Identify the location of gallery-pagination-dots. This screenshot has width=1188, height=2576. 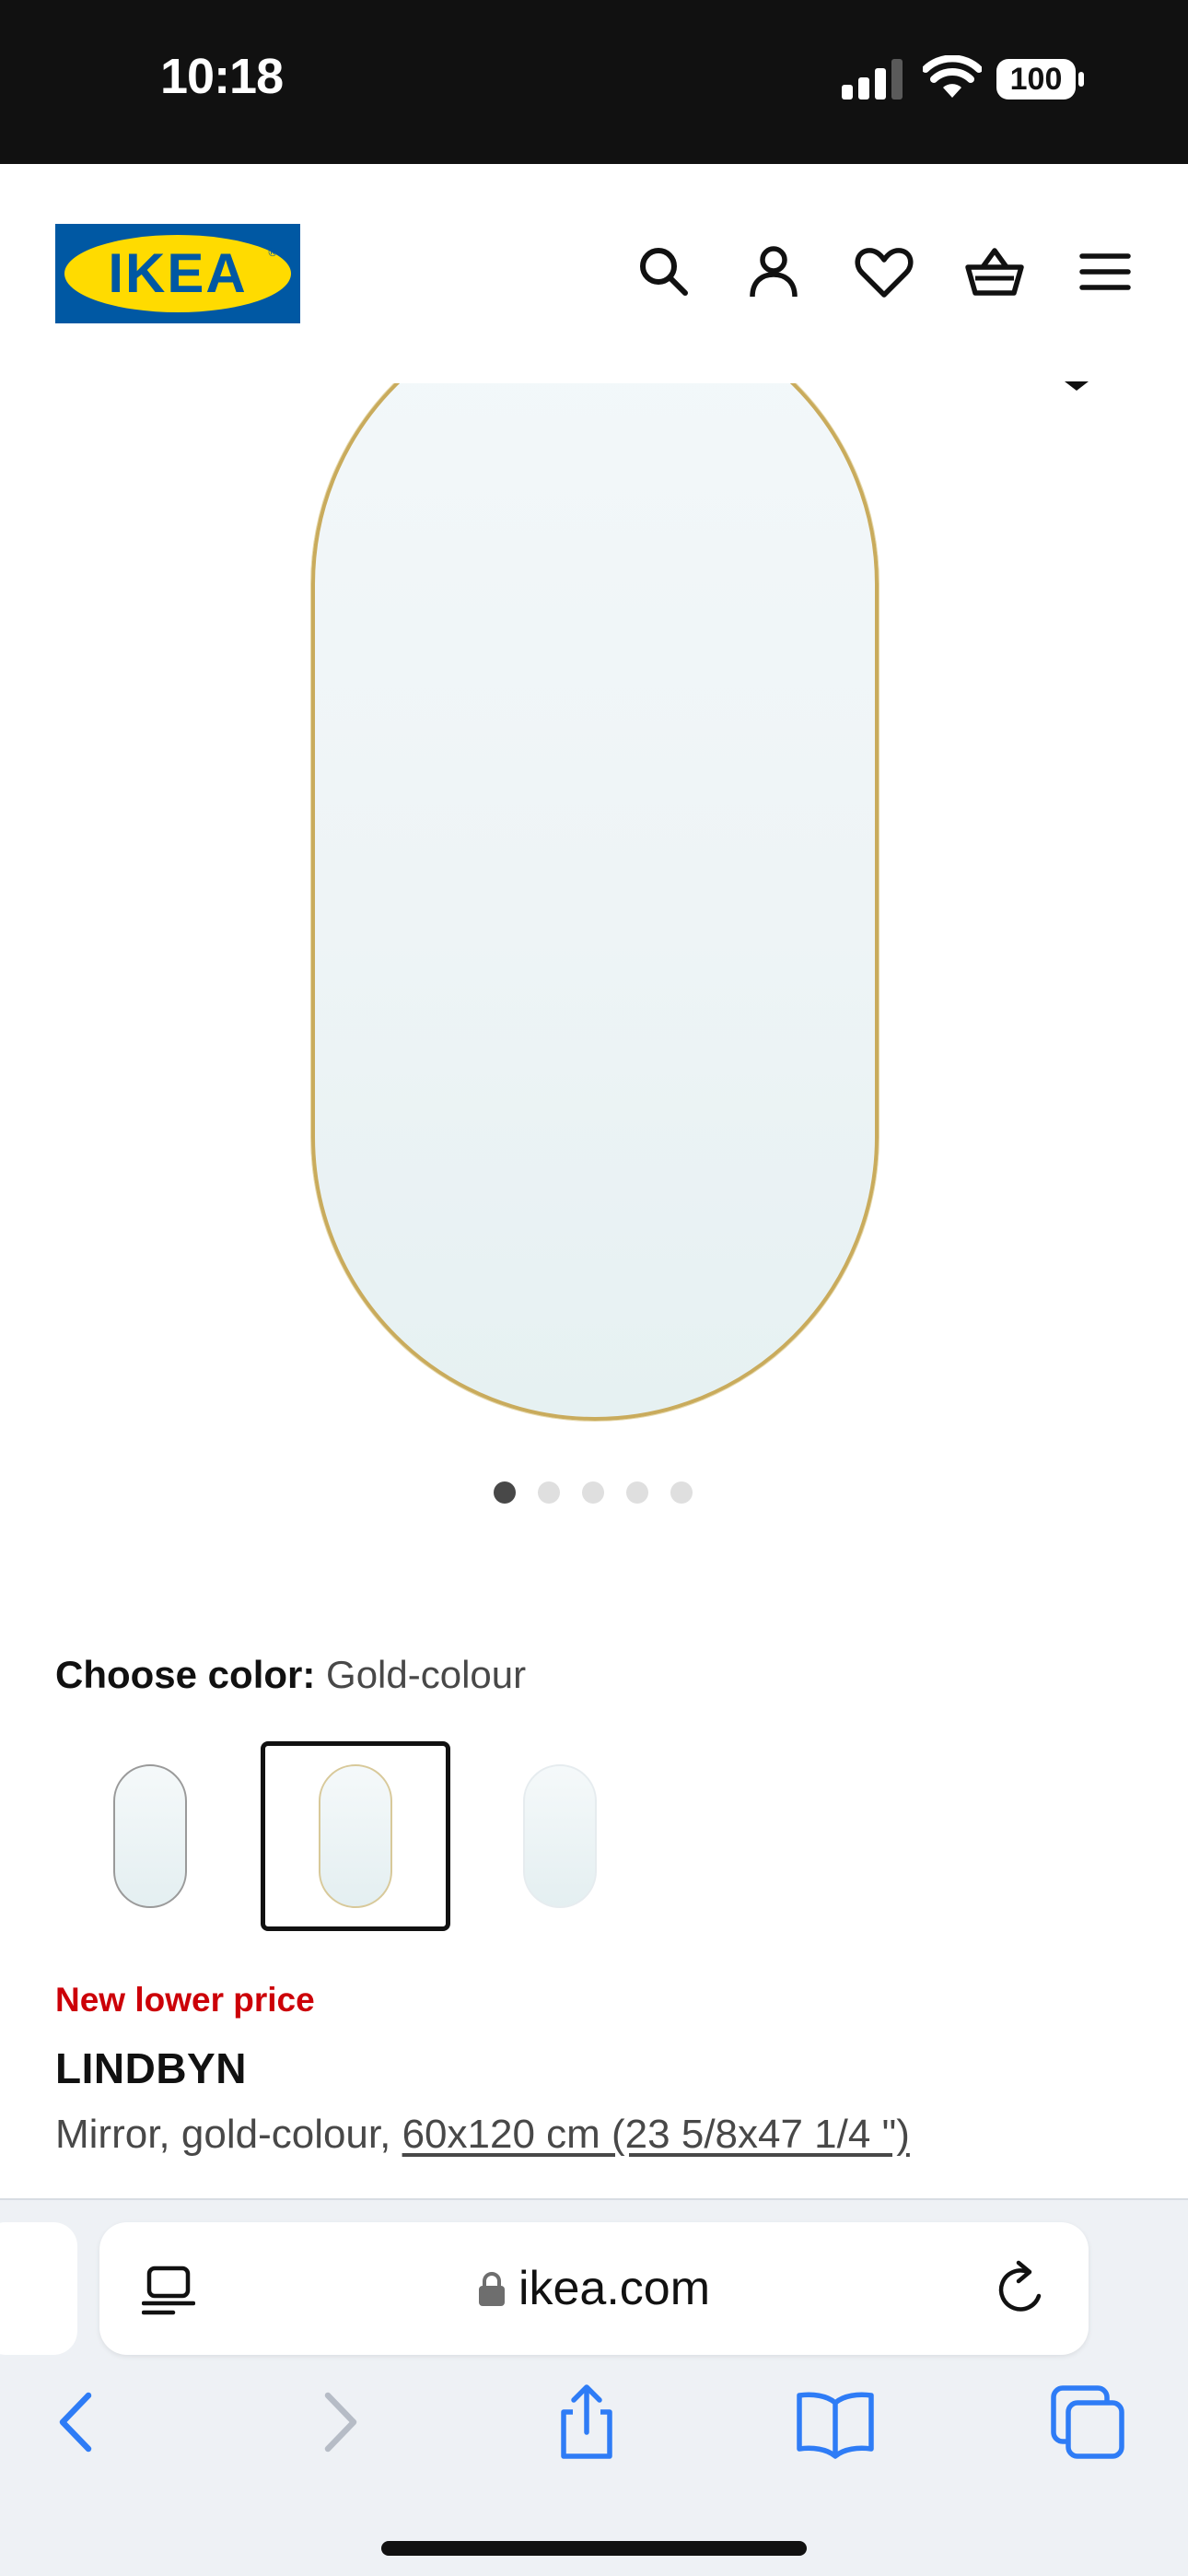
(593, 1492).